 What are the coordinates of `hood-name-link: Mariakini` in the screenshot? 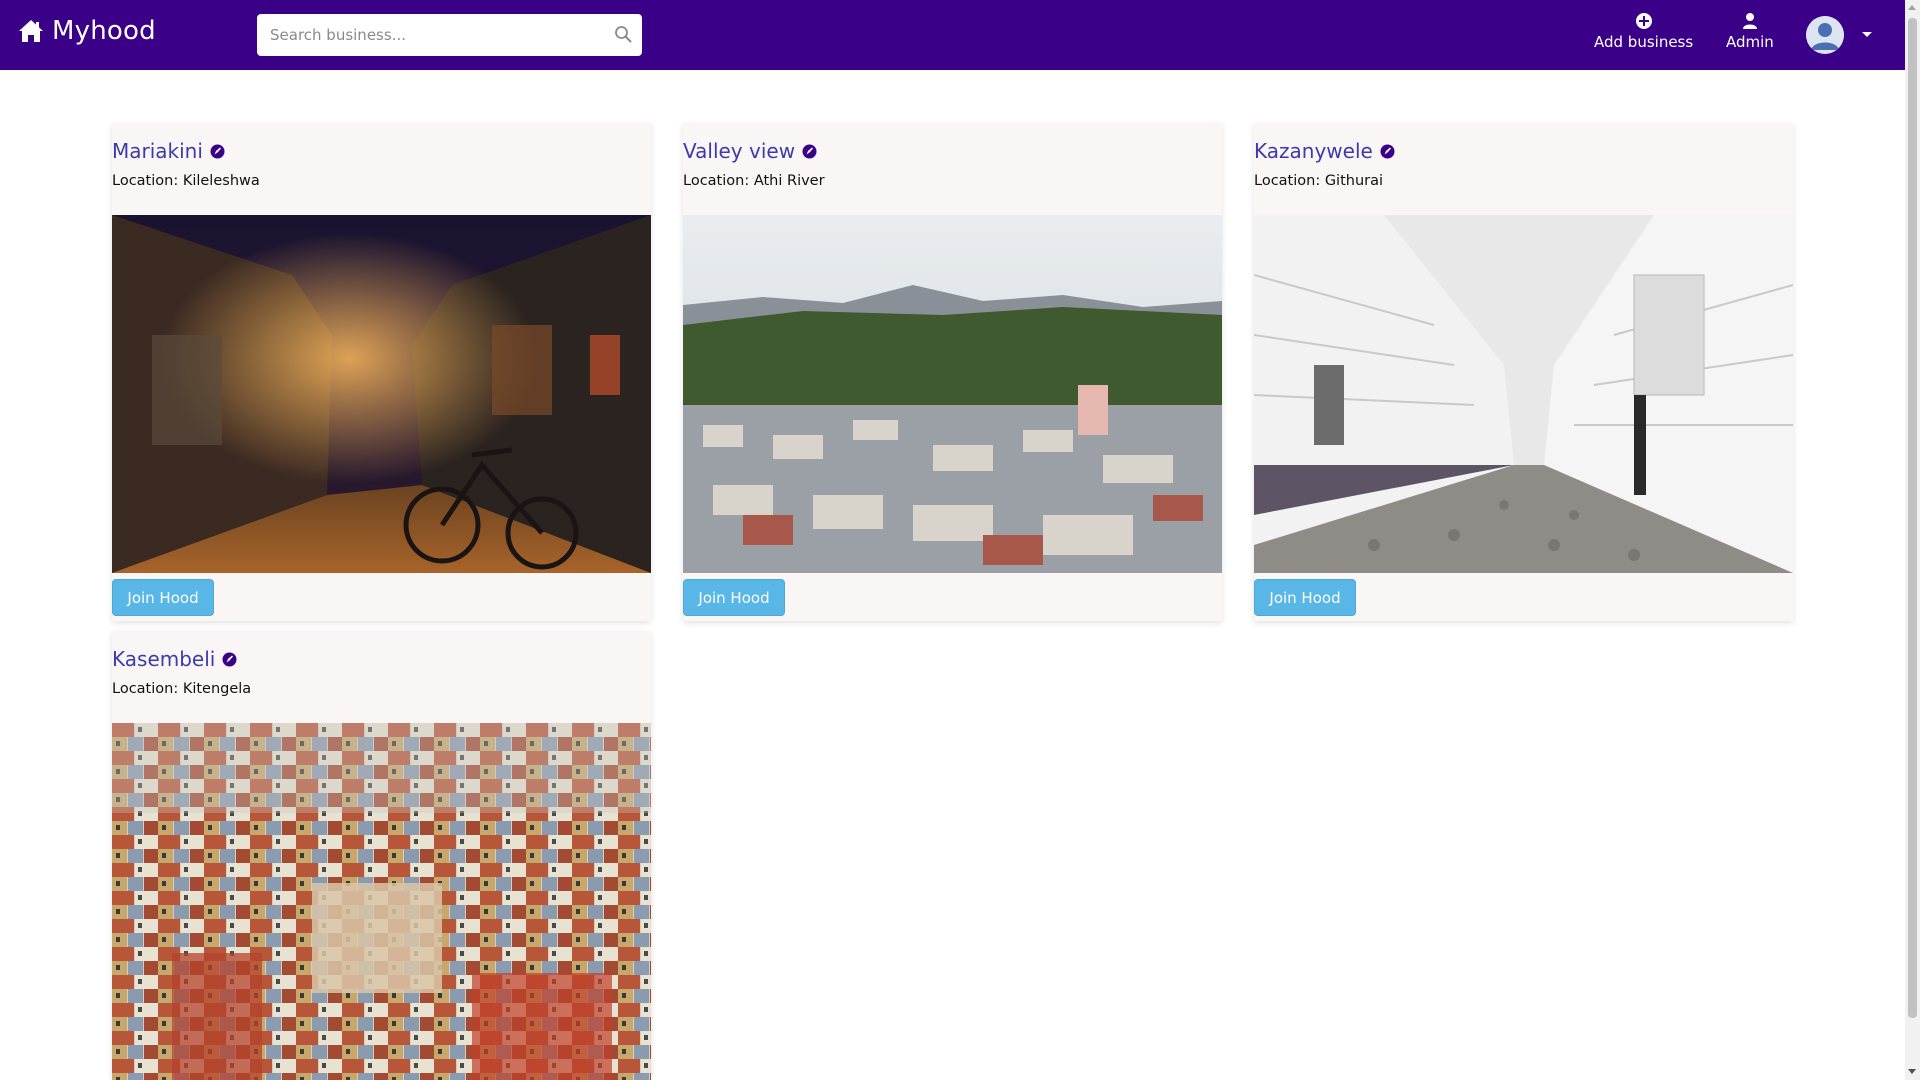 It's located at (157, 151).